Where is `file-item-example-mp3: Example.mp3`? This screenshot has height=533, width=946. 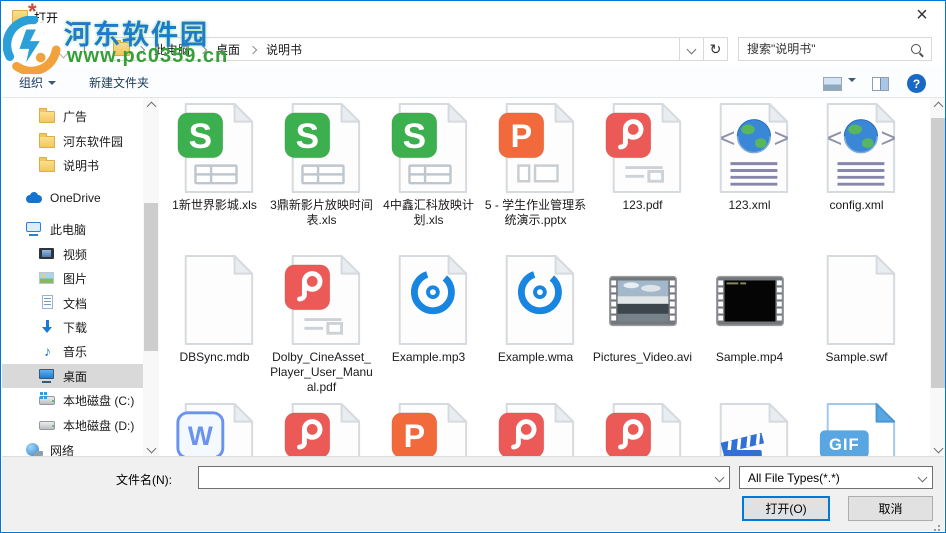 file-item-example-mp3: Example.mp3 is located at coordinates (428, 324).